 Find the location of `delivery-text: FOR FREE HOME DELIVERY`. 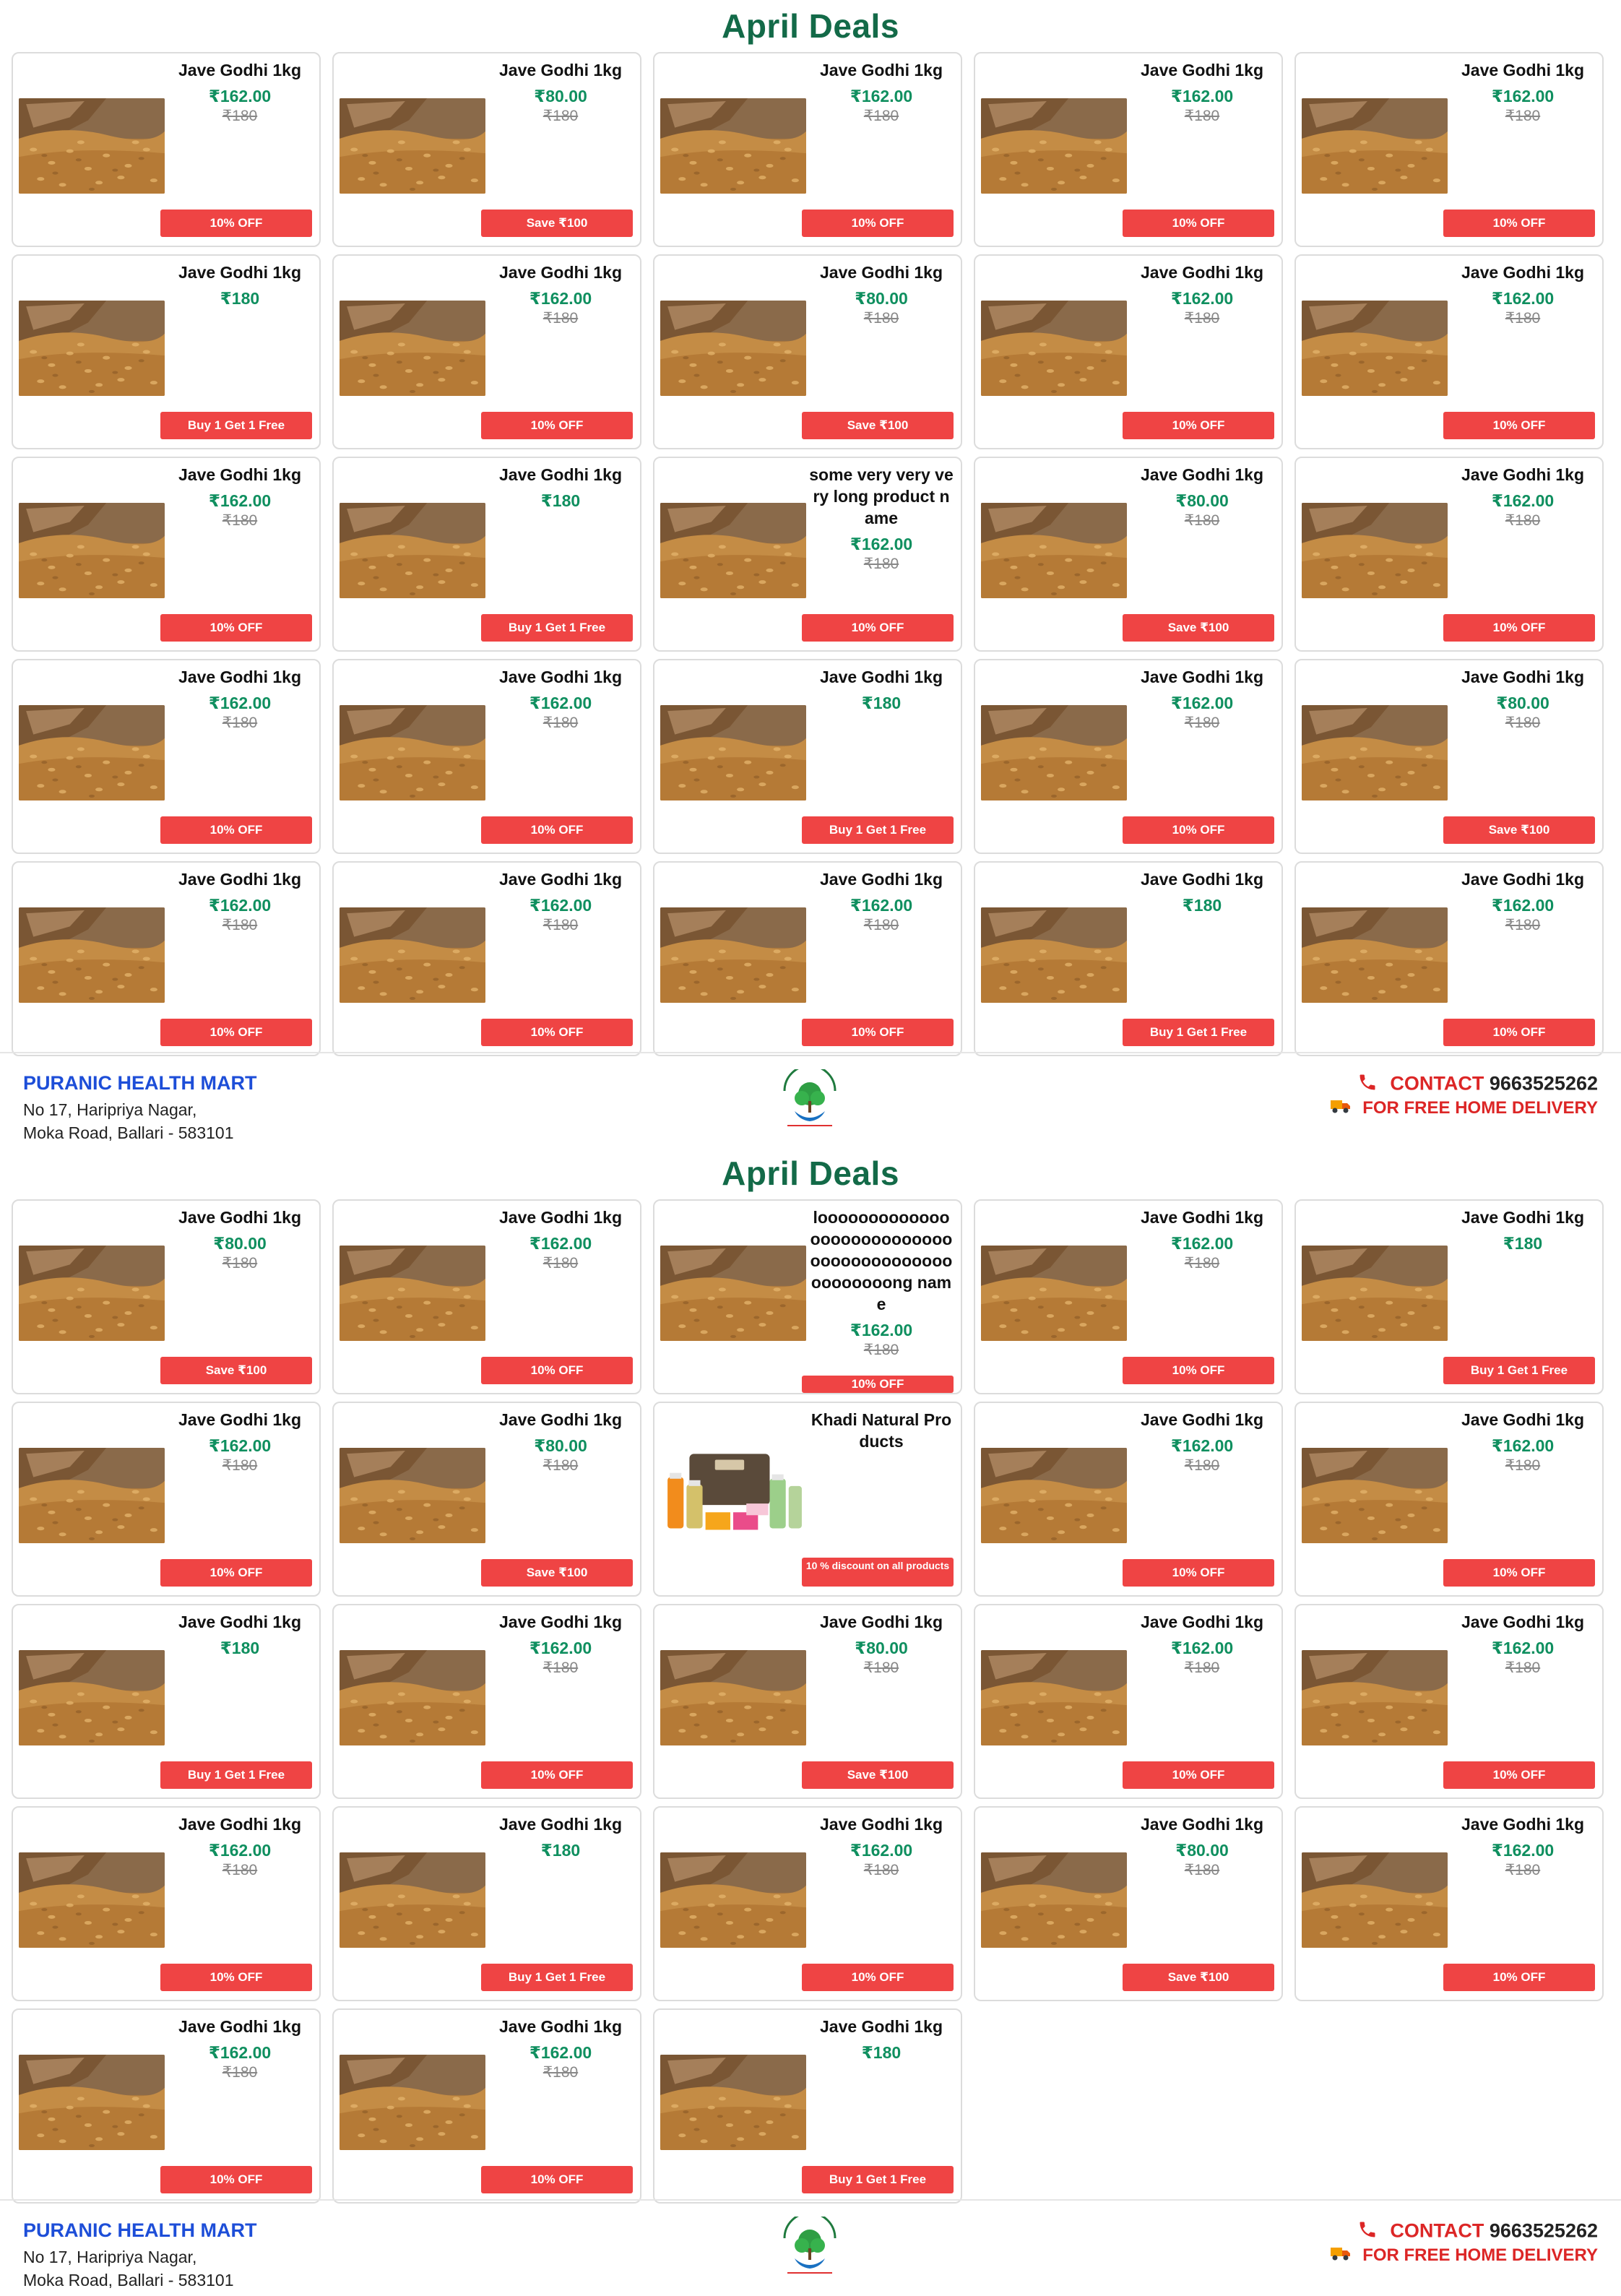

delivery-text: FOR FREE HOME DELIVERY is located at coordinates (1480, 2255).